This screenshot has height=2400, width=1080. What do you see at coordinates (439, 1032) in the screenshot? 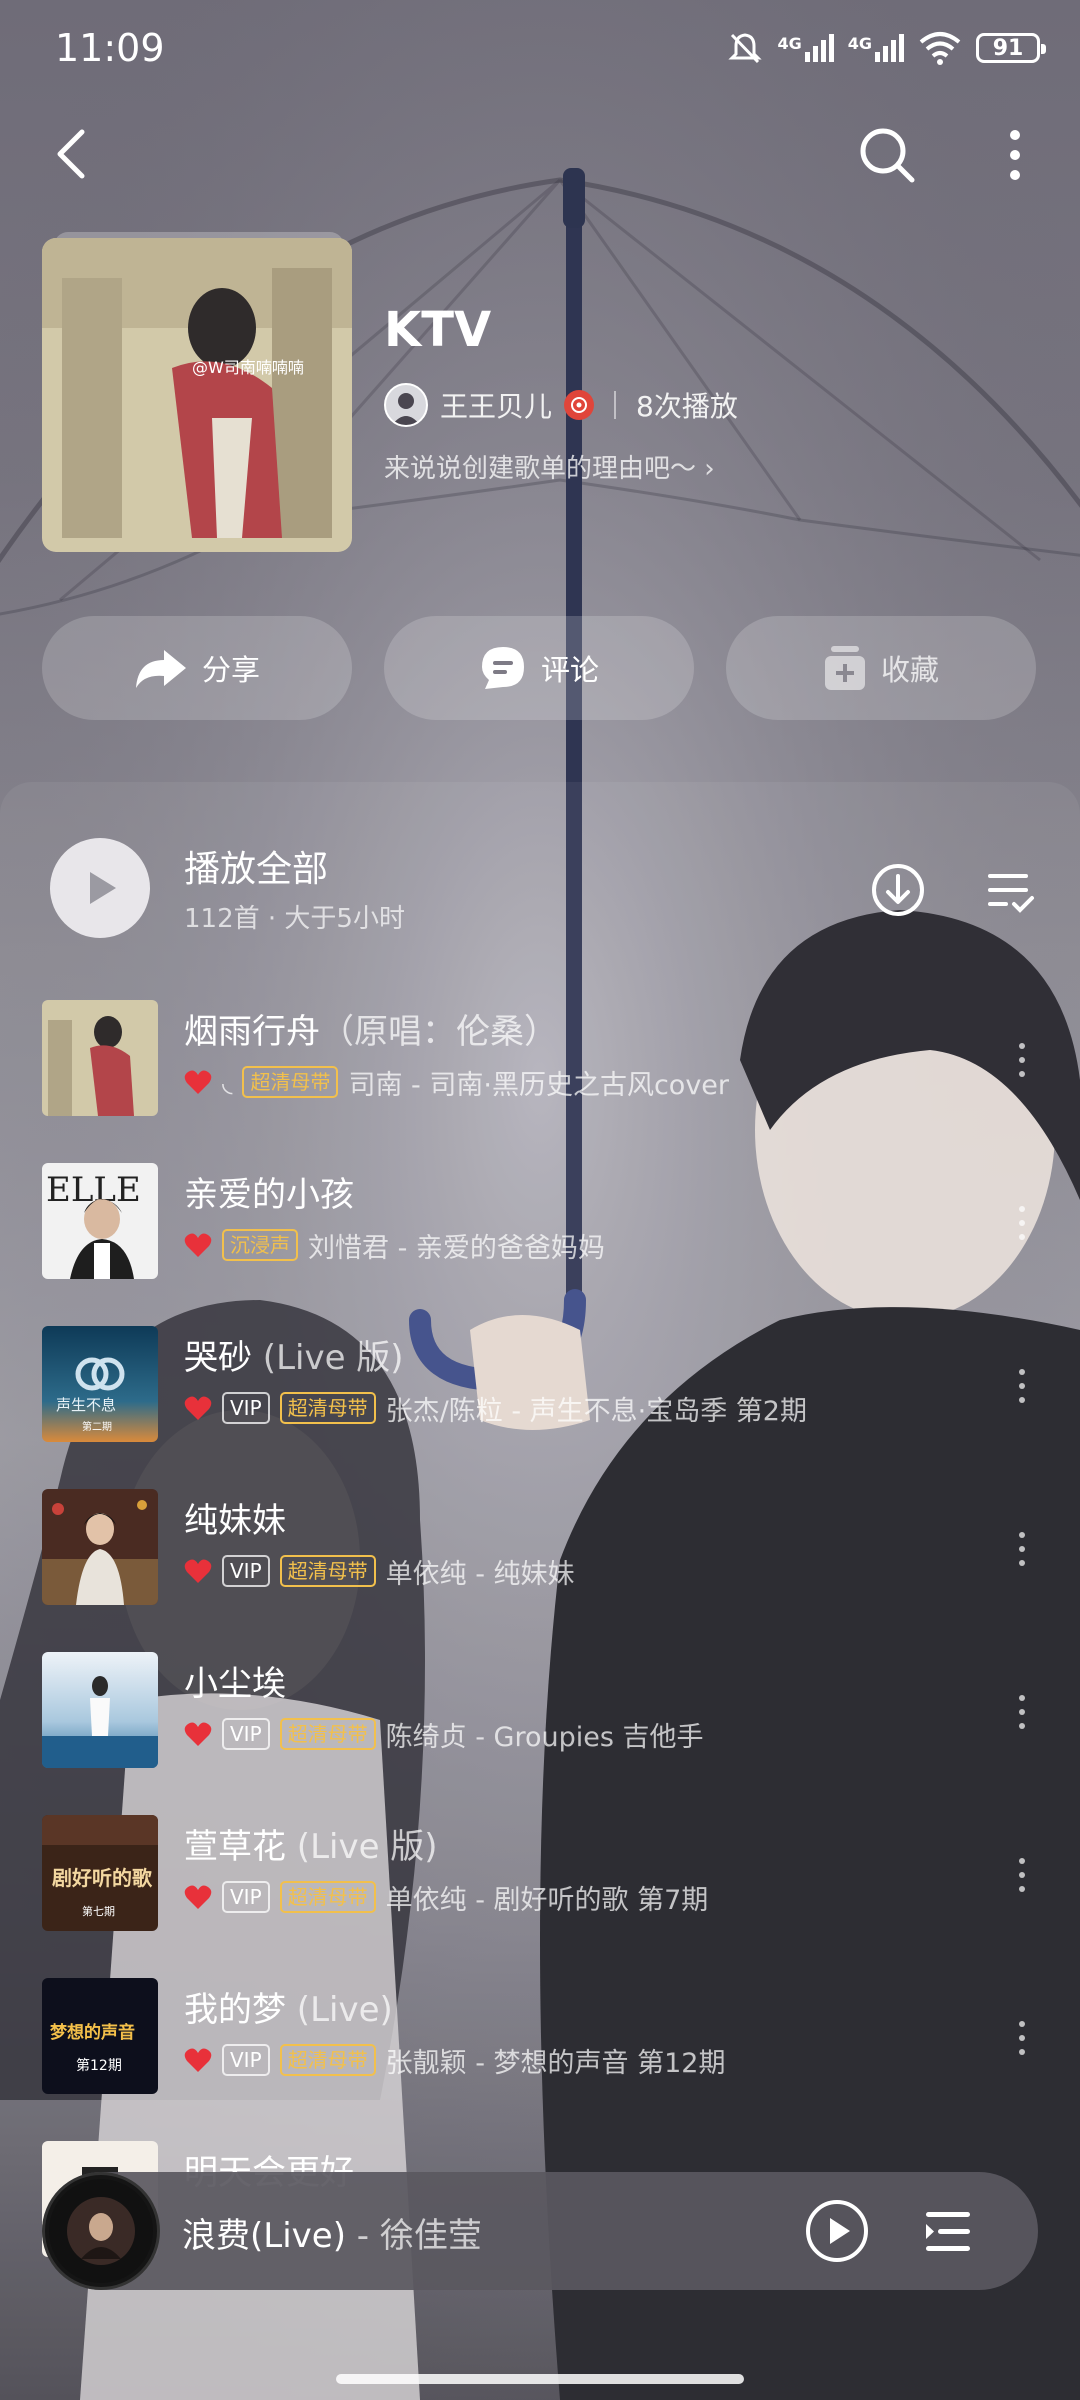
I see `song-version: （原唱：伦桑）` at bounding box center [439, 1032].